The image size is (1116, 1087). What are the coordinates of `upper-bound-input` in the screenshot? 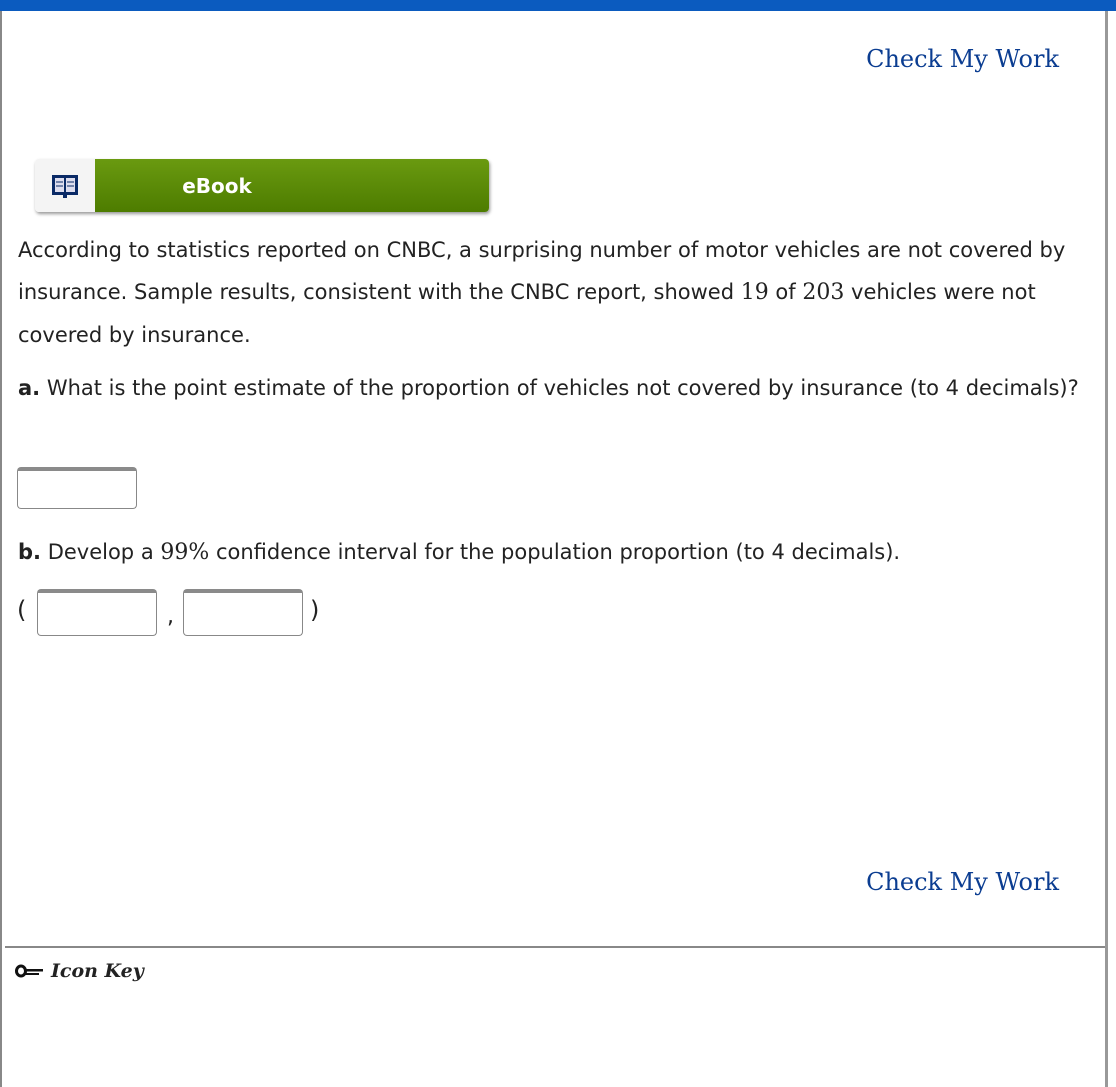 It's located at (243, 612).